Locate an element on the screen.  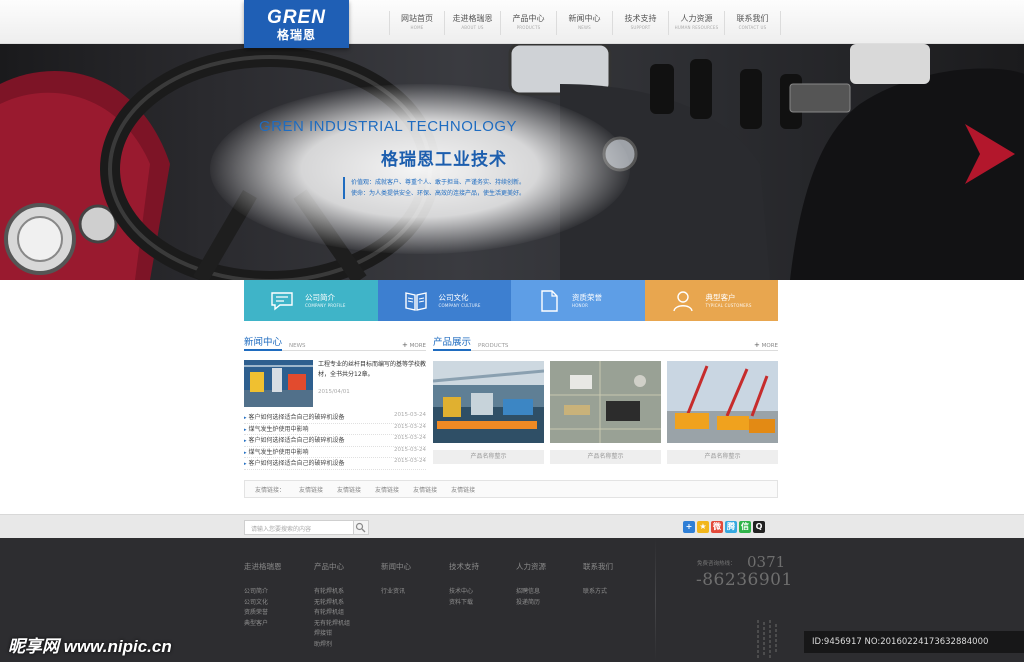
tile-sublabel: TYPICAL CUSTOMERS is located at coordinates (728, 305).